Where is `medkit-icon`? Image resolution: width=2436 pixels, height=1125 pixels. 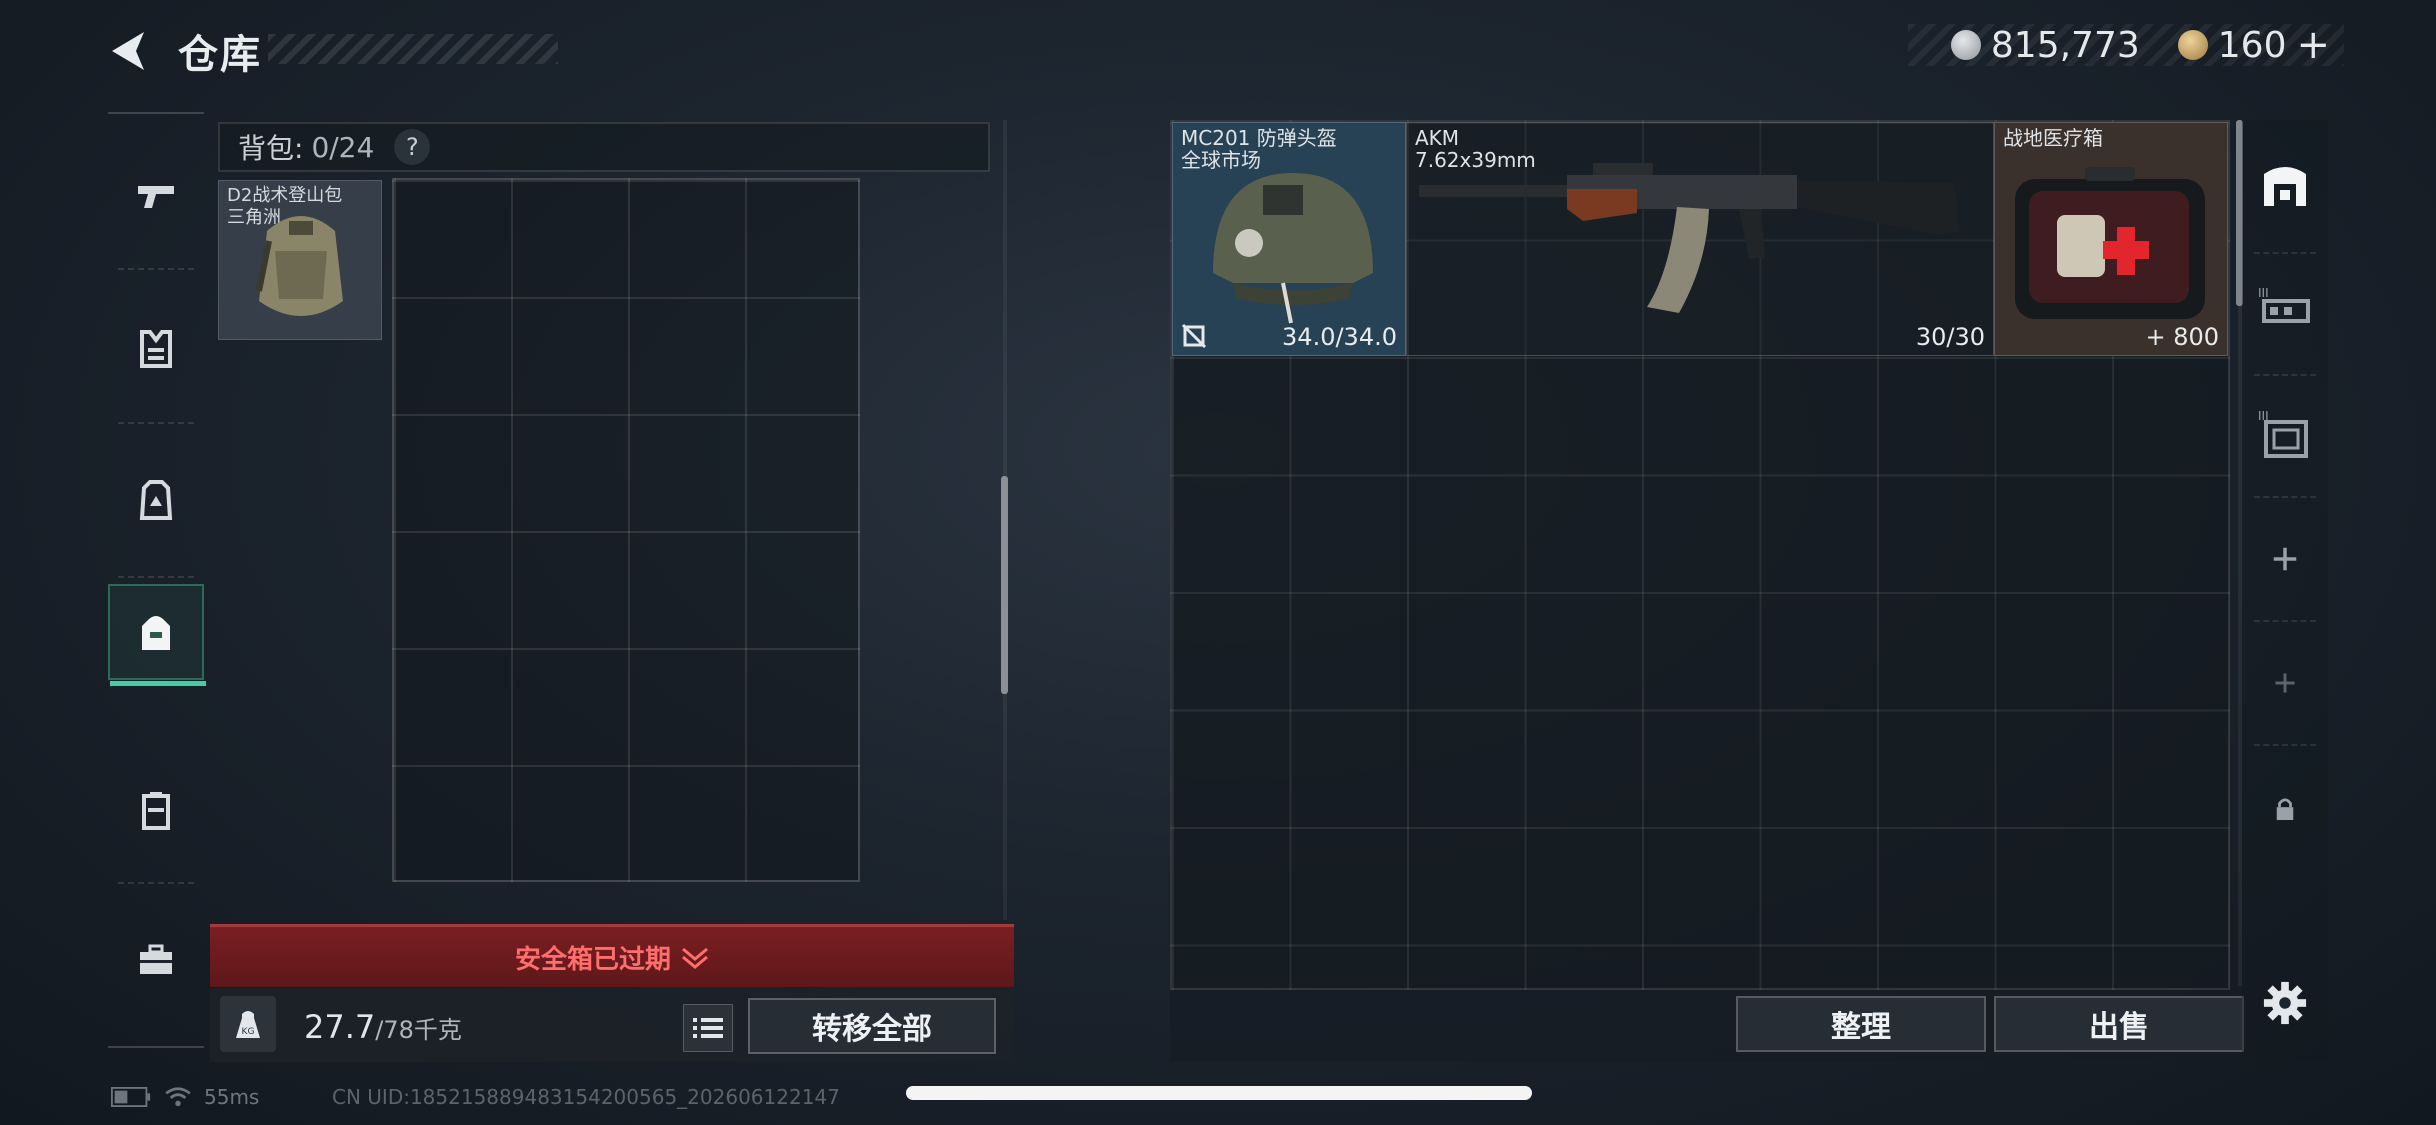
medkit-icon is located at coordinates (2110, 243).